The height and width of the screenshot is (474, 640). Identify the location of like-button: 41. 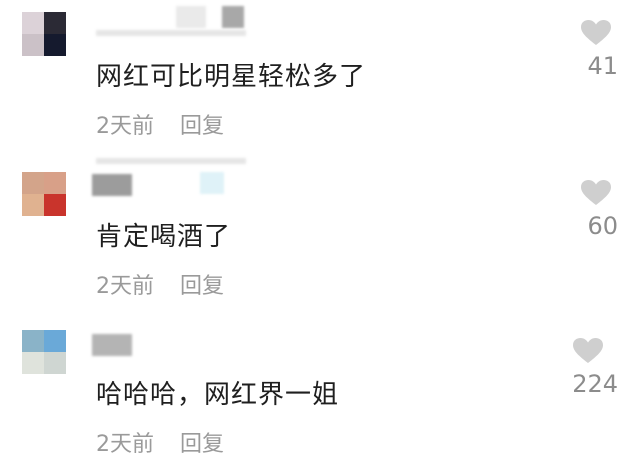
(596, 50).